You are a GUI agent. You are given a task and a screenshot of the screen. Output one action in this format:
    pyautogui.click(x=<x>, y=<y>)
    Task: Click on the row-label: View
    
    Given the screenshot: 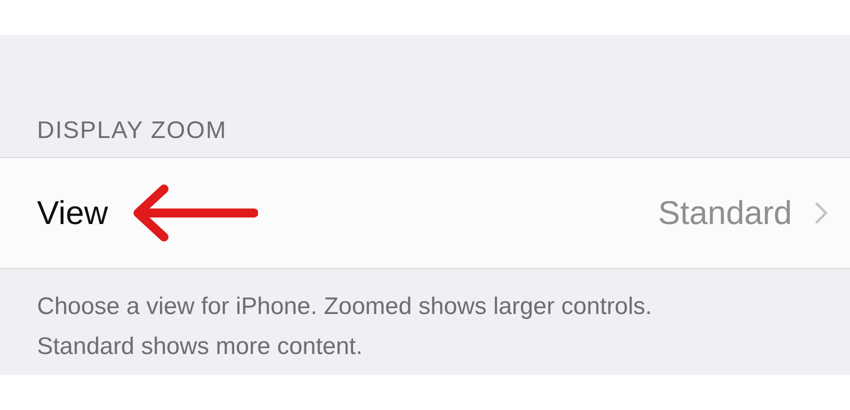 What is the action you would take?
    pyautogui.click(x=72, y=213)
    